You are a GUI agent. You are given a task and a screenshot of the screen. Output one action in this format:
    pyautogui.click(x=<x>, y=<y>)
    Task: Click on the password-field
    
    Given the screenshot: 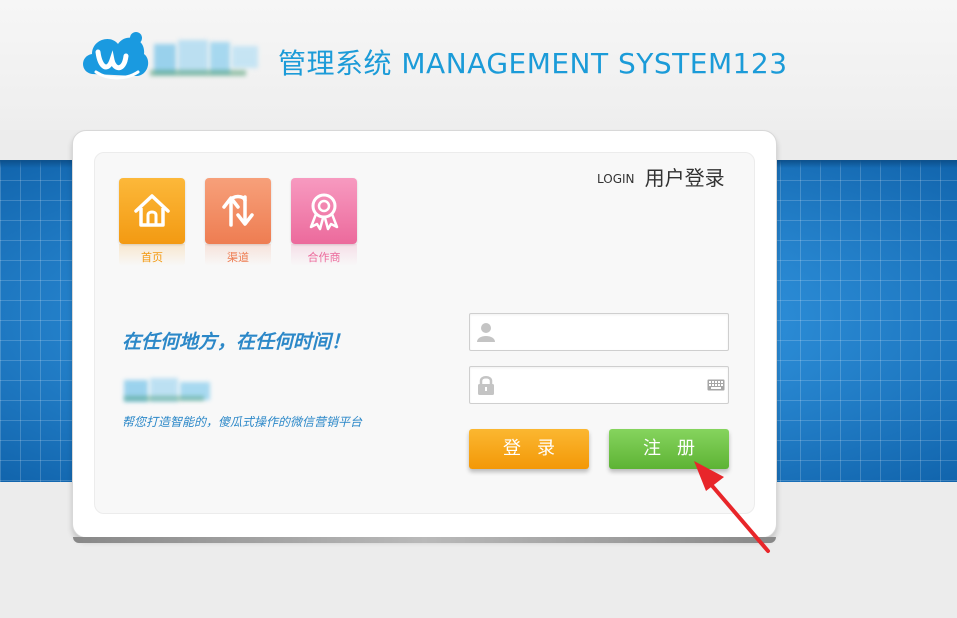 What is the action you would take?
    pyautogui.click(x=599, y=385)
    